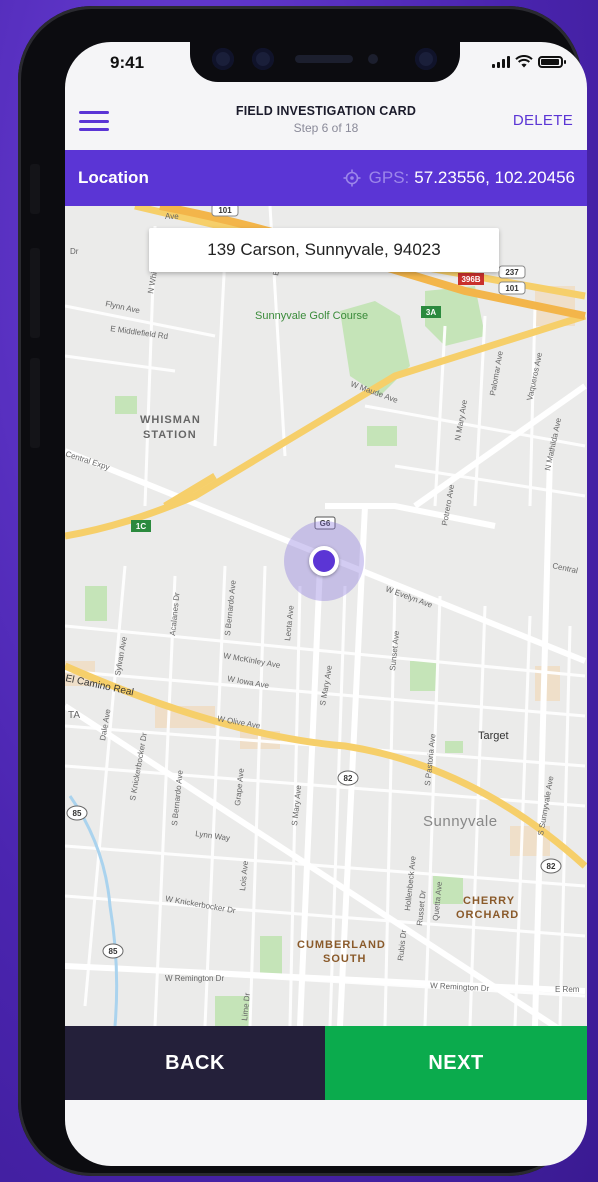 Image resolution: width=598 pixels, height=1182 pixels. Describe the element at coordinates (324, 250) in the screenshot. I see `address-label: 139 Carson, Sunnyvale, 94023` at that location.